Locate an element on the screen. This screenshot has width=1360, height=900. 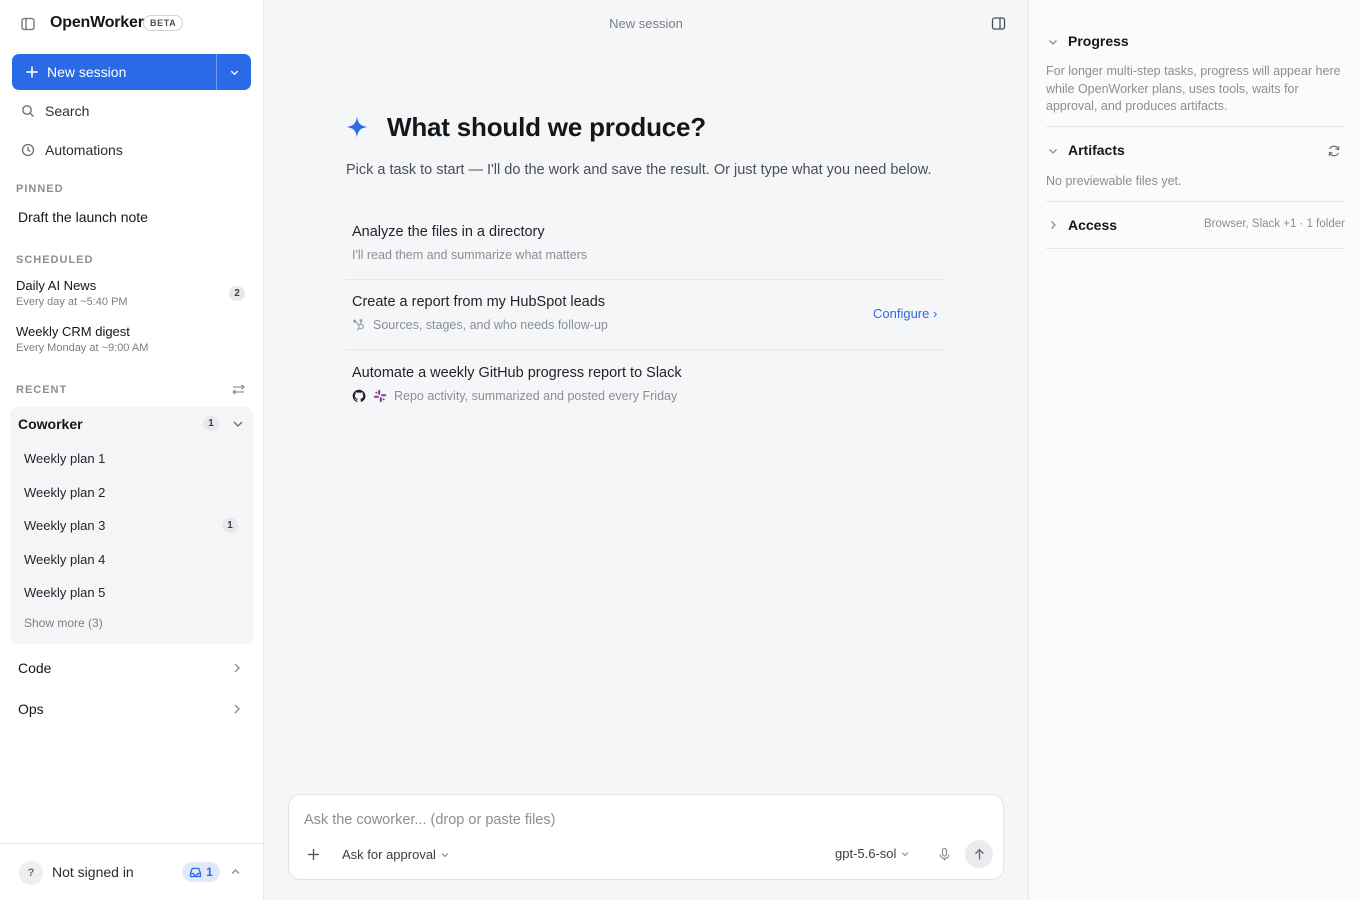
github-icon is located at coordinates (359, 395).